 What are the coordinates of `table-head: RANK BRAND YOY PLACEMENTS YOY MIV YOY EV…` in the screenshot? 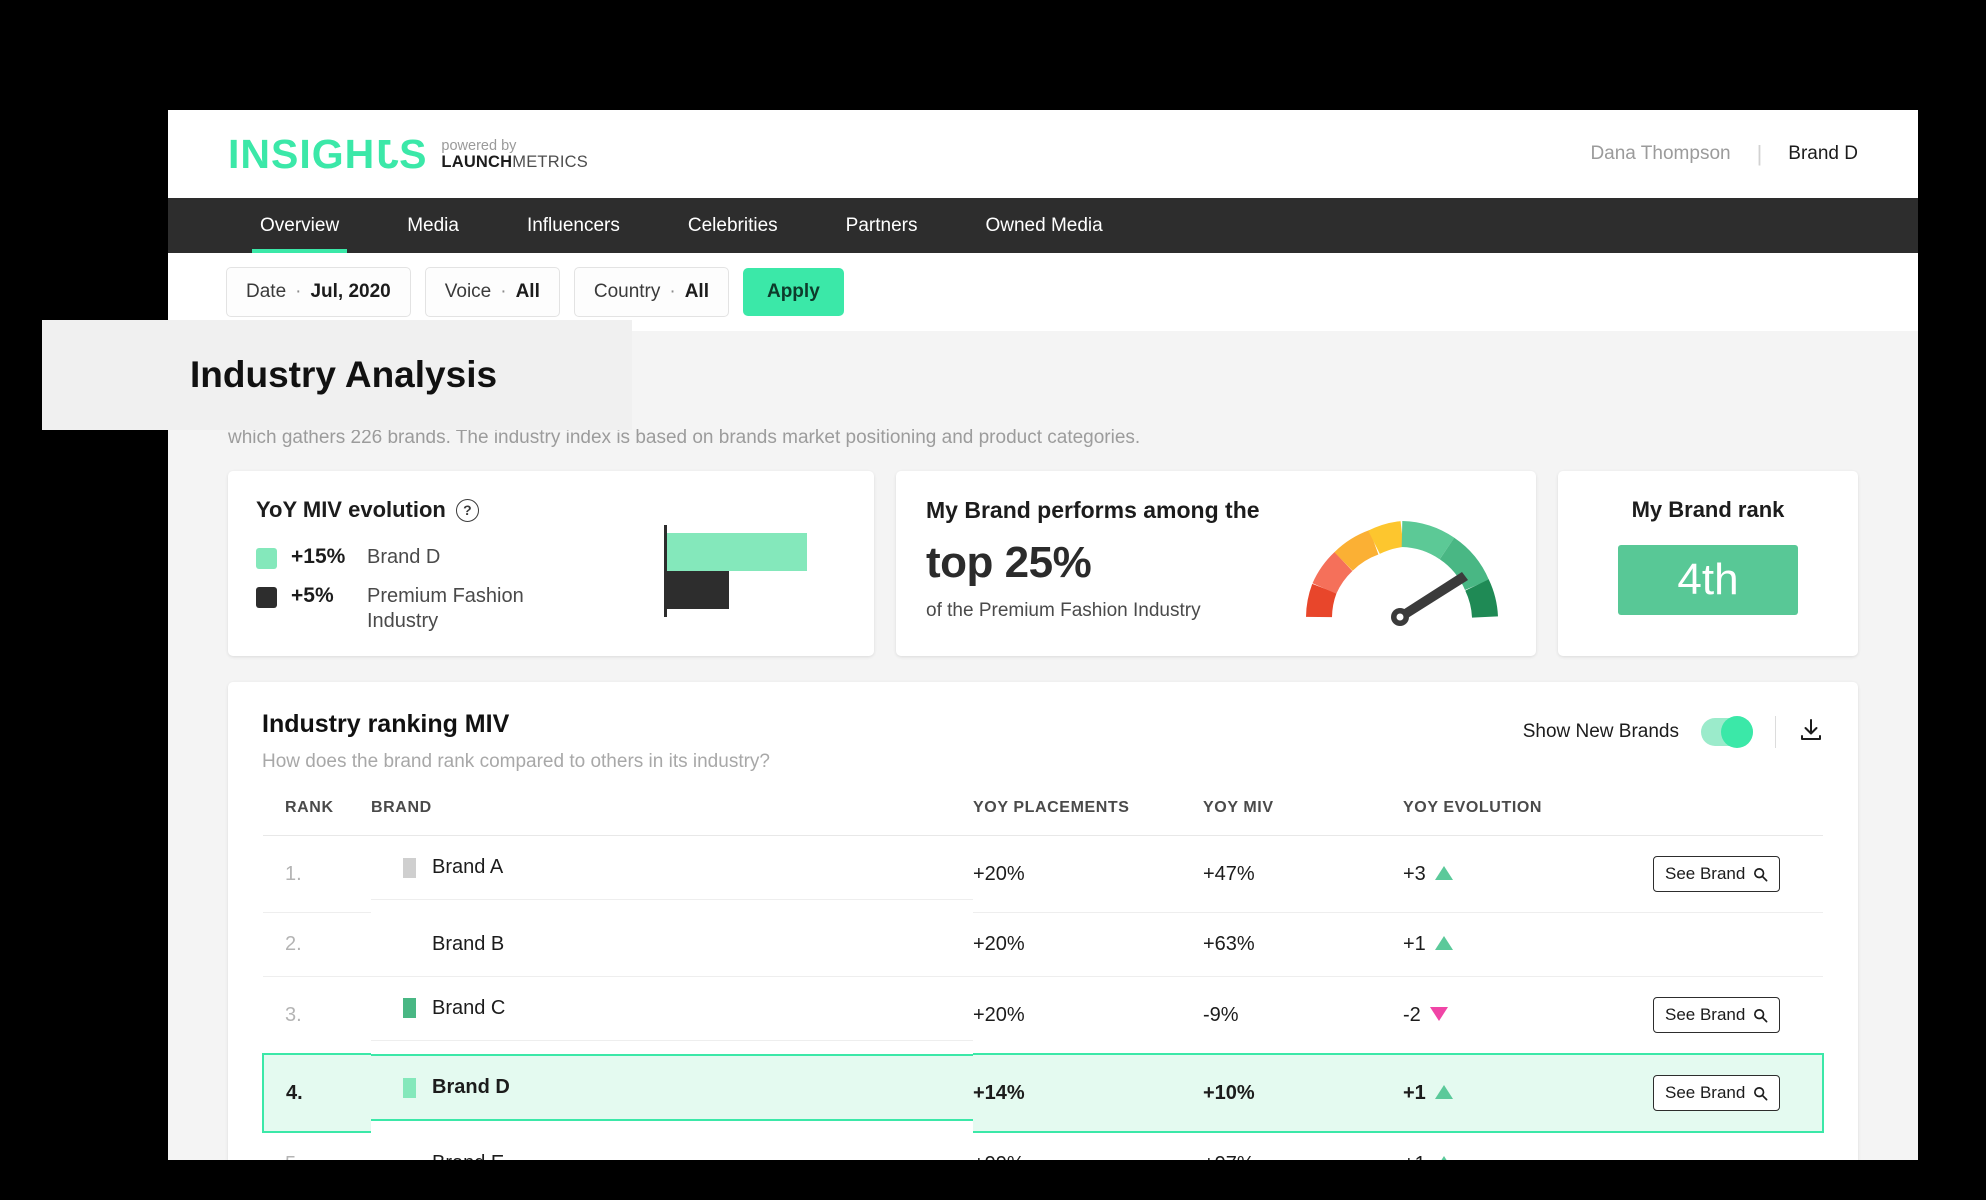 It's located at (1043, 817).